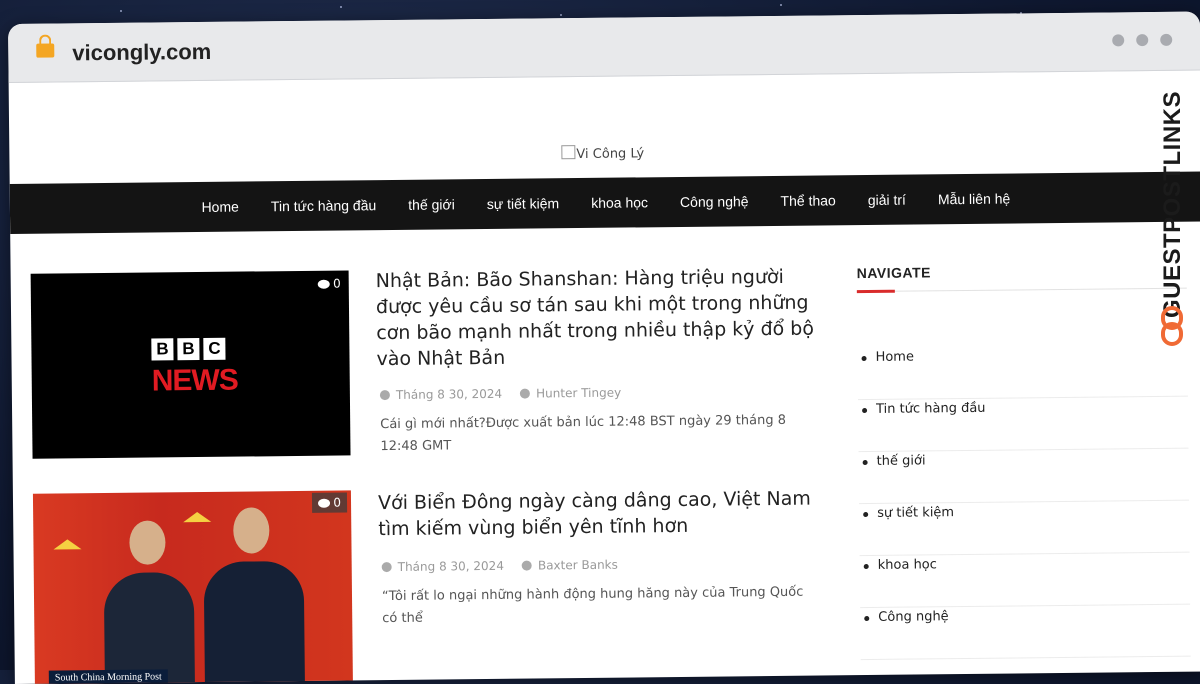  I want to click on watermark: GUESTPOSTLINKS, so click(1173, 208).